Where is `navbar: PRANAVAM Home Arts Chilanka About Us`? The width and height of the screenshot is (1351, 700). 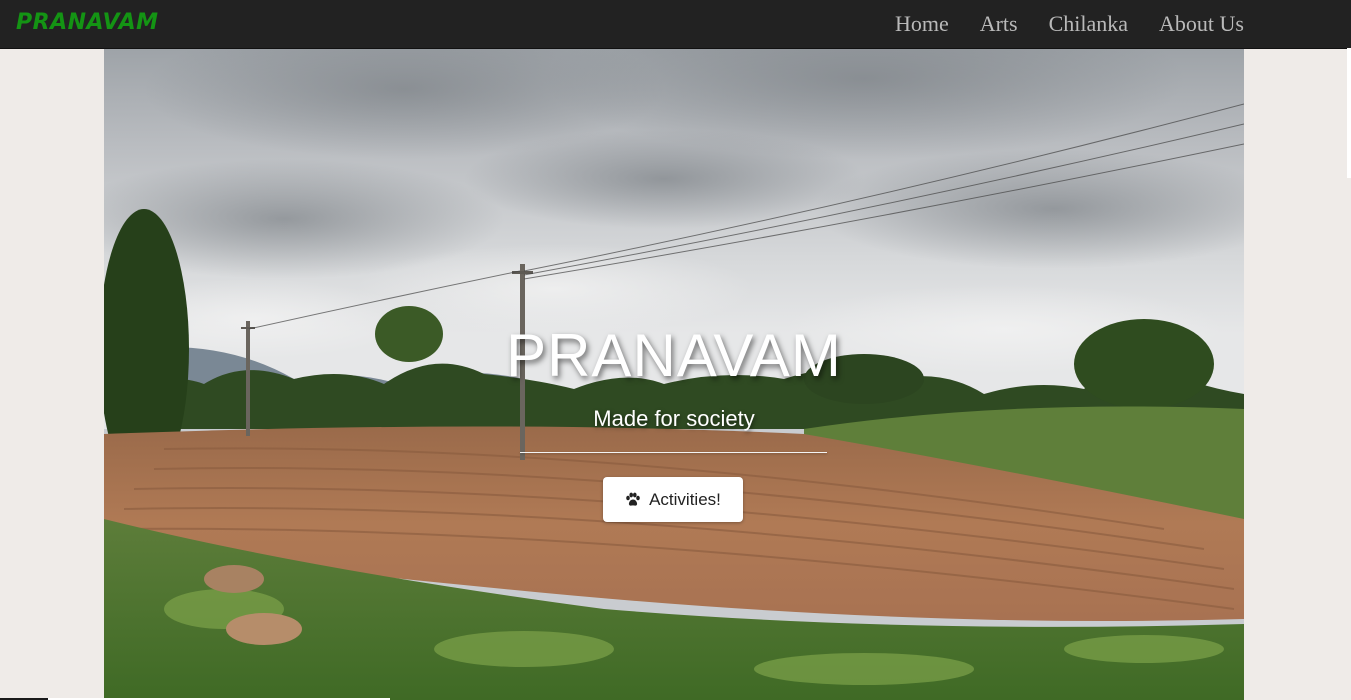
navbar: PRANAVAM Home Arts Chilanka About Us is located at coordinates (675, 24).